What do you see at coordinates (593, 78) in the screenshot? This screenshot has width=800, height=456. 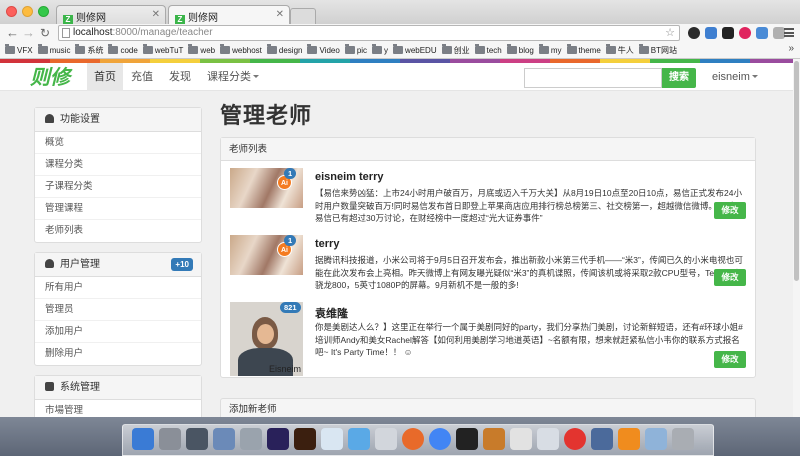 I see `search-input` at bounding box center [593, 78].